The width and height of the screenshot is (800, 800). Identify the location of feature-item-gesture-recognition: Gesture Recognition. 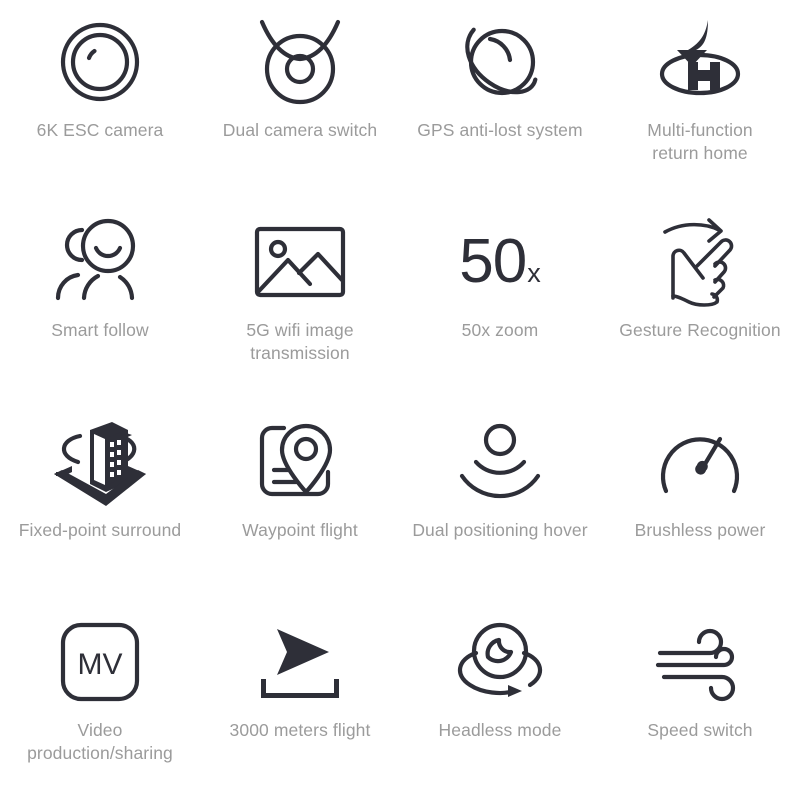
(700, 300).